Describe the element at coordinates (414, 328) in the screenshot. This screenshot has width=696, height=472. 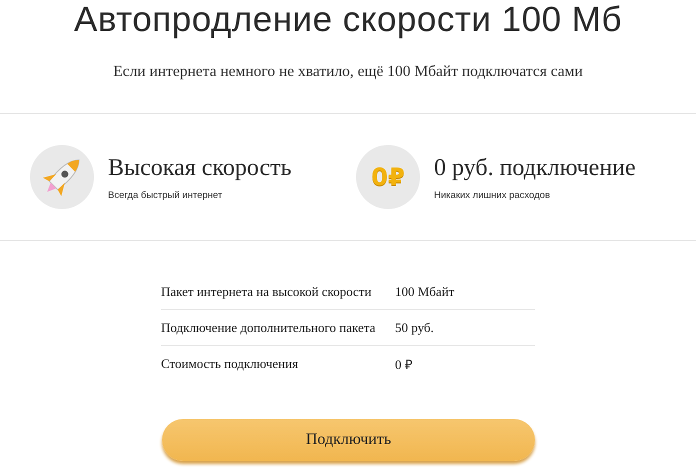
I see `row-value: 50 руб.` at that location.